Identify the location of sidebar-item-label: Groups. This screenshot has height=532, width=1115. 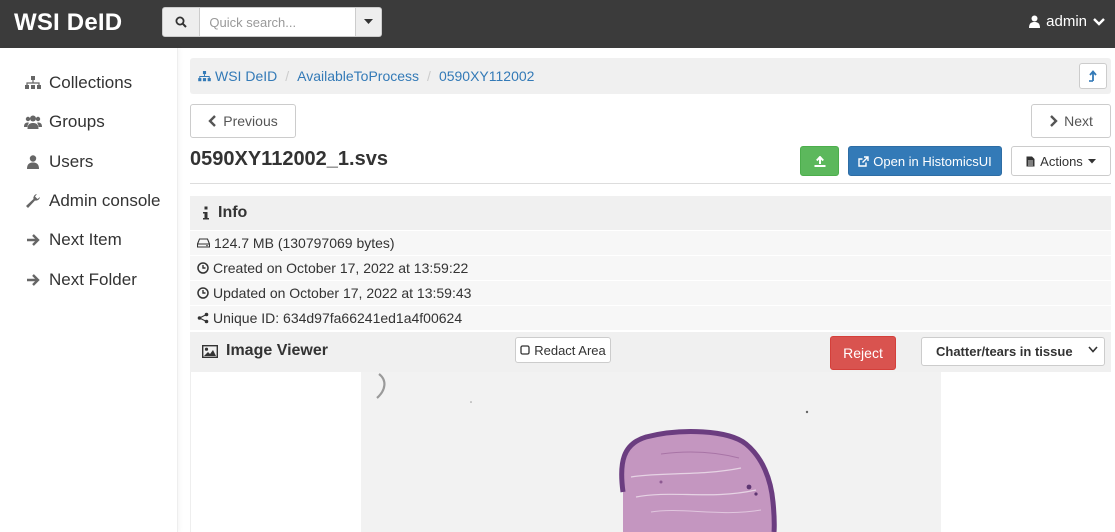
(77, 121).